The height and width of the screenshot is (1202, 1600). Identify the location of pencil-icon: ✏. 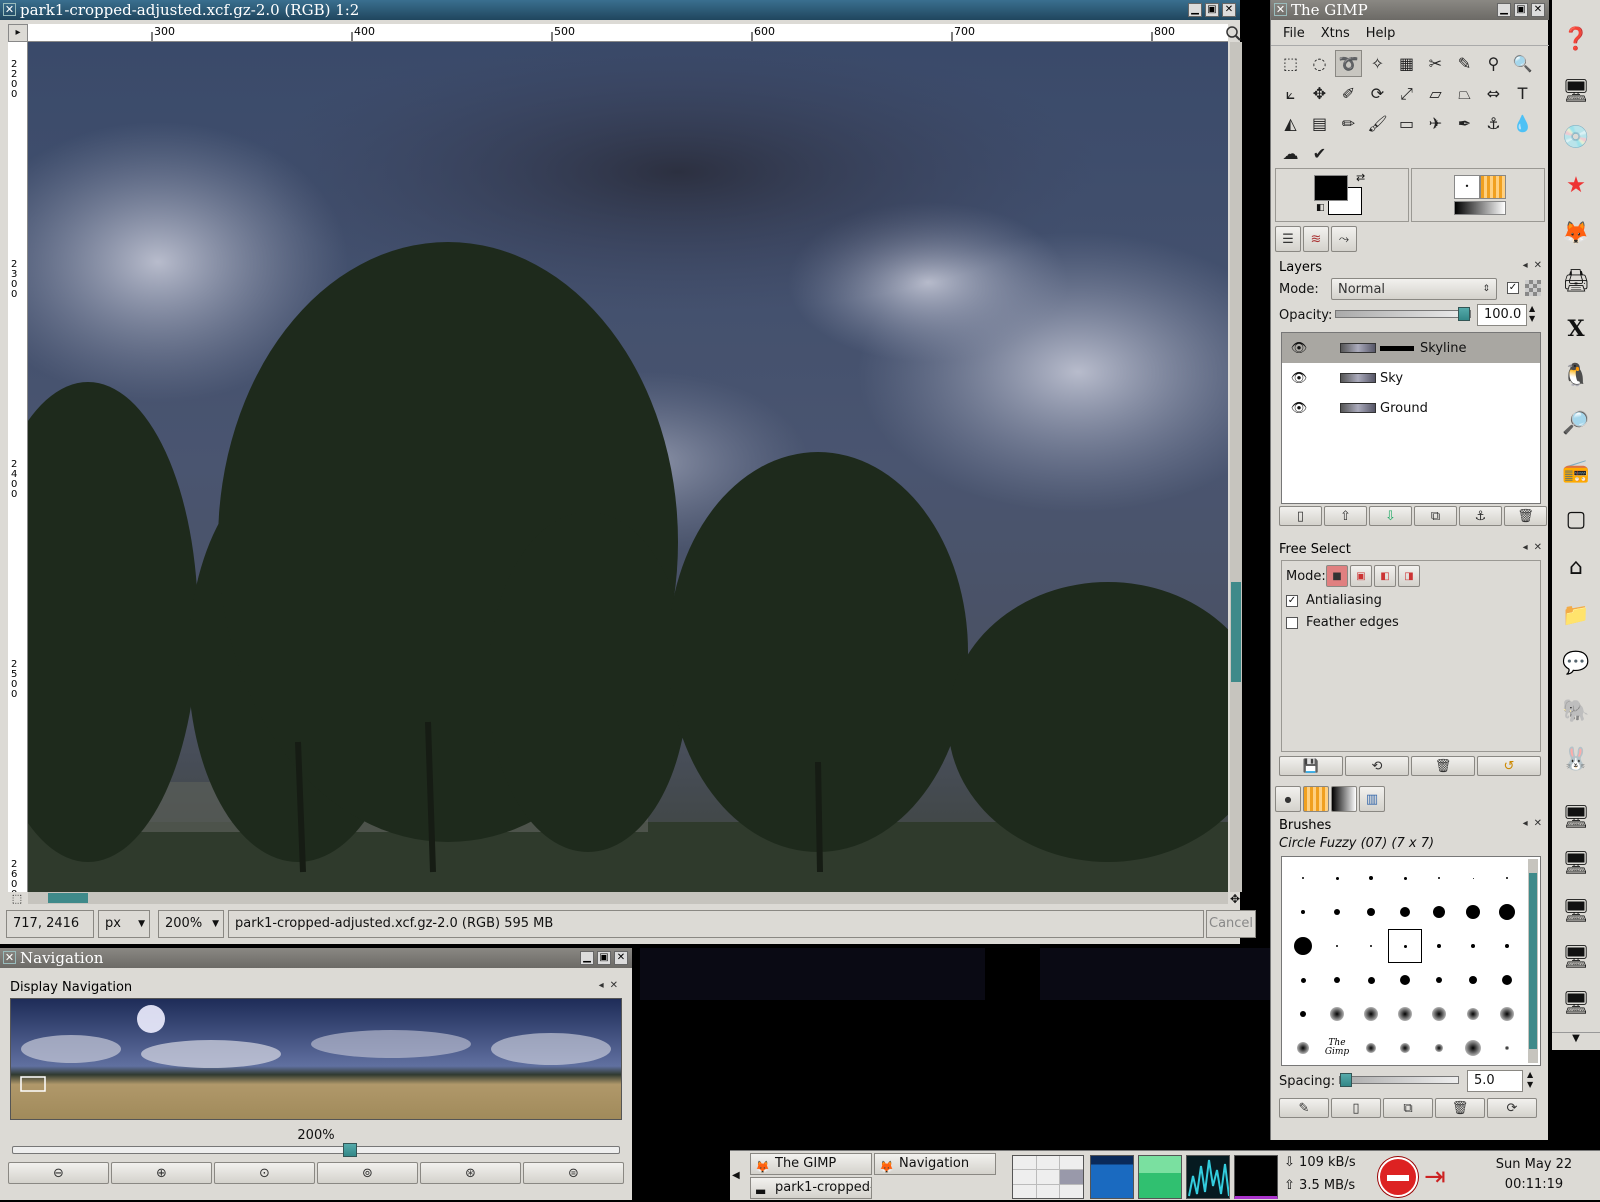
(1348, 123).